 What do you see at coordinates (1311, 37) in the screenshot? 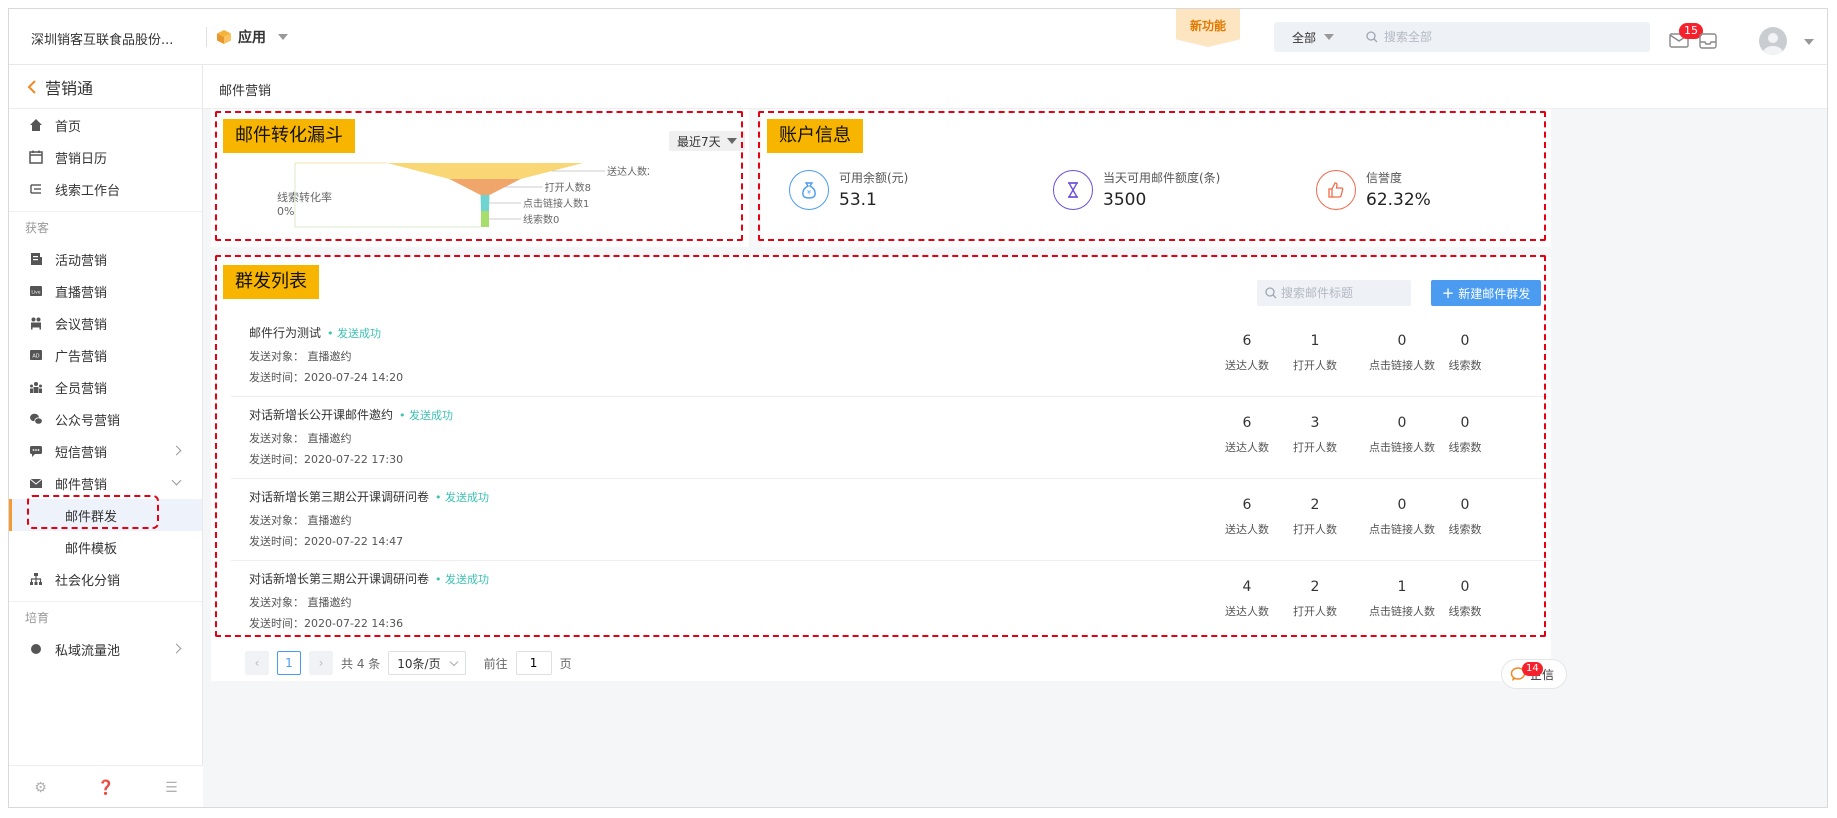
I see `search-scope-select: 全部` at bounding box center [1311, 37].